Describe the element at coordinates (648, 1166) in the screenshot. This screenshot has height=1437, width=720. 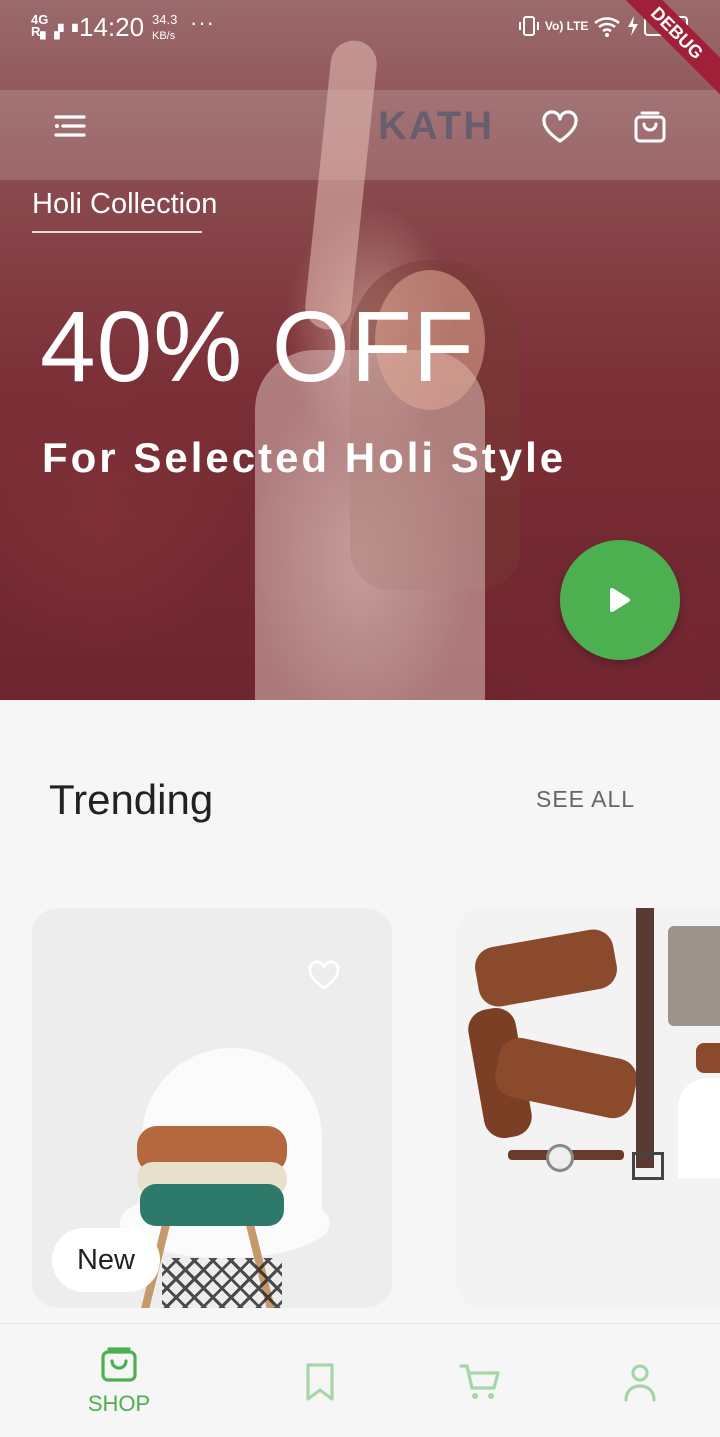
I see `belt-buckle` at that location.